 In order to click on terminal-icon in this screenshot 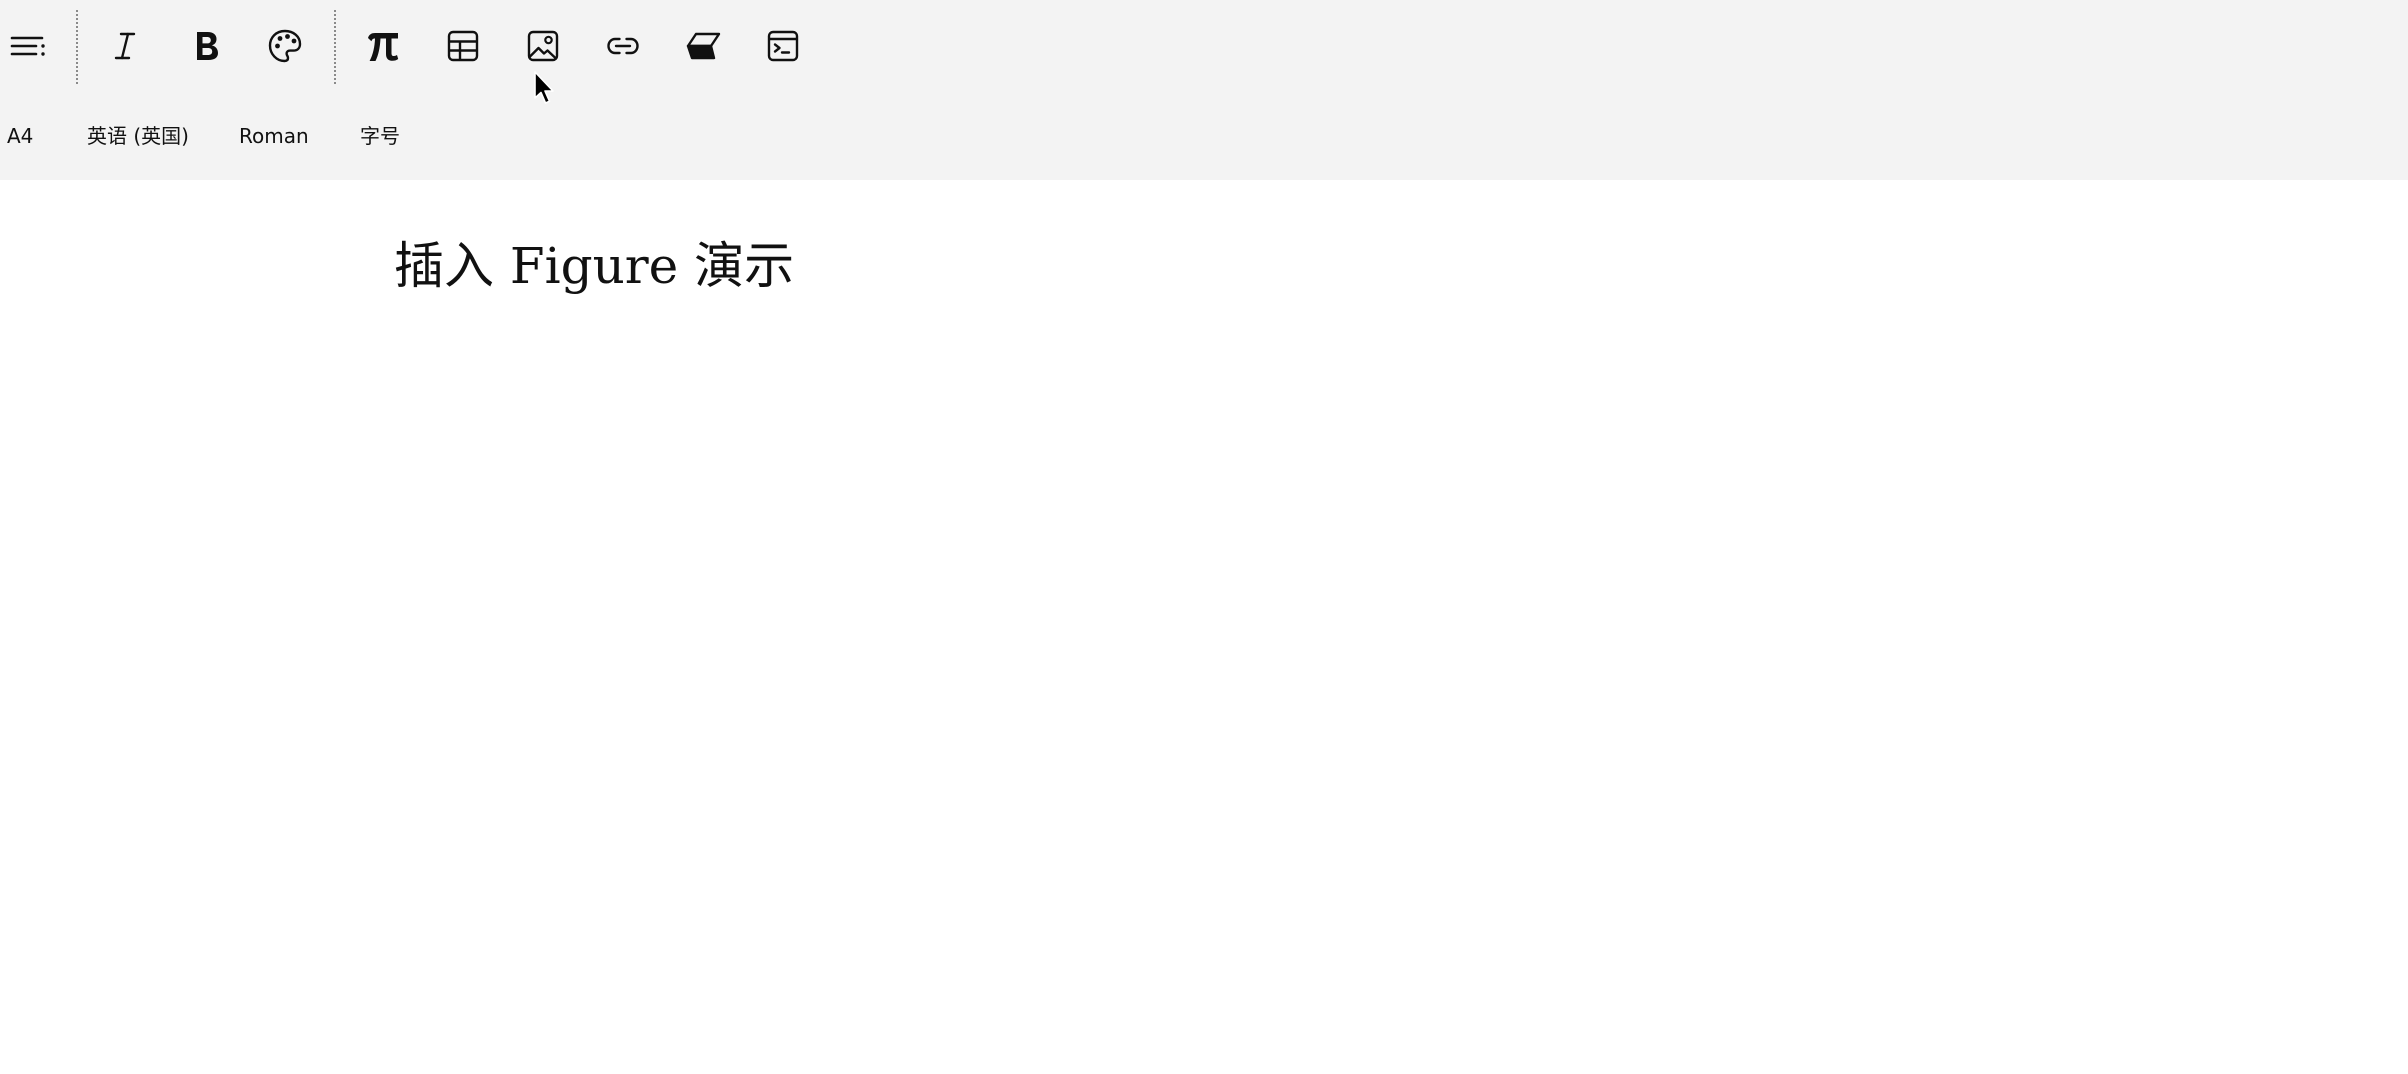, I will do `click(783, 46)`.